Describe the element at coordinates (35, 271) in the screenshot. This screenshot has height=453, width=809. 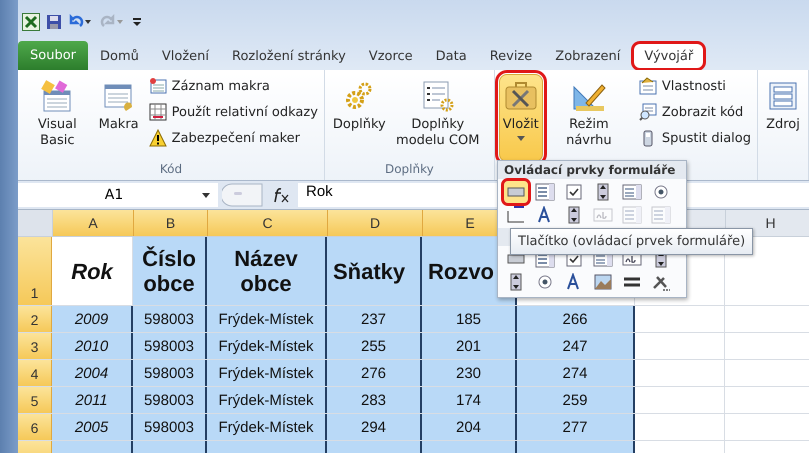
I see `row-header: 1` at that location.